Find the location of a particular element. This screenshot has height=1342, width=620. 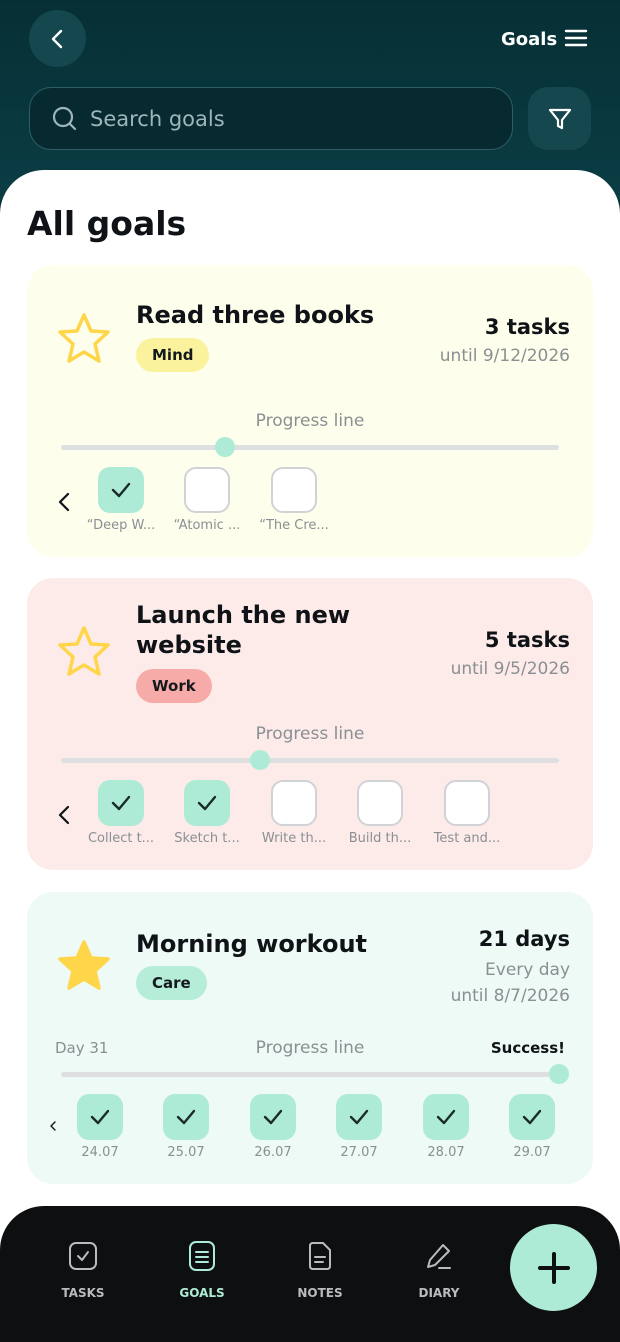

goal-title: Read three books is located at coordinates (255, 315).